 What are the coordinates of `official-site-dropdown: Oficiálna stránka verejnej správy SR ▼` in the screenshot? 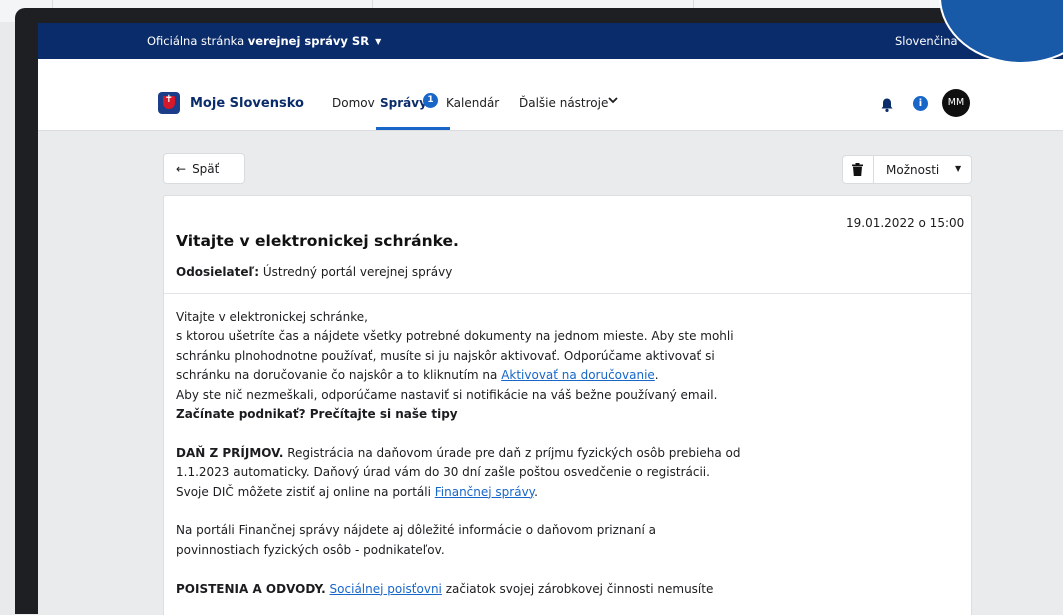 It's located at (264, 41).